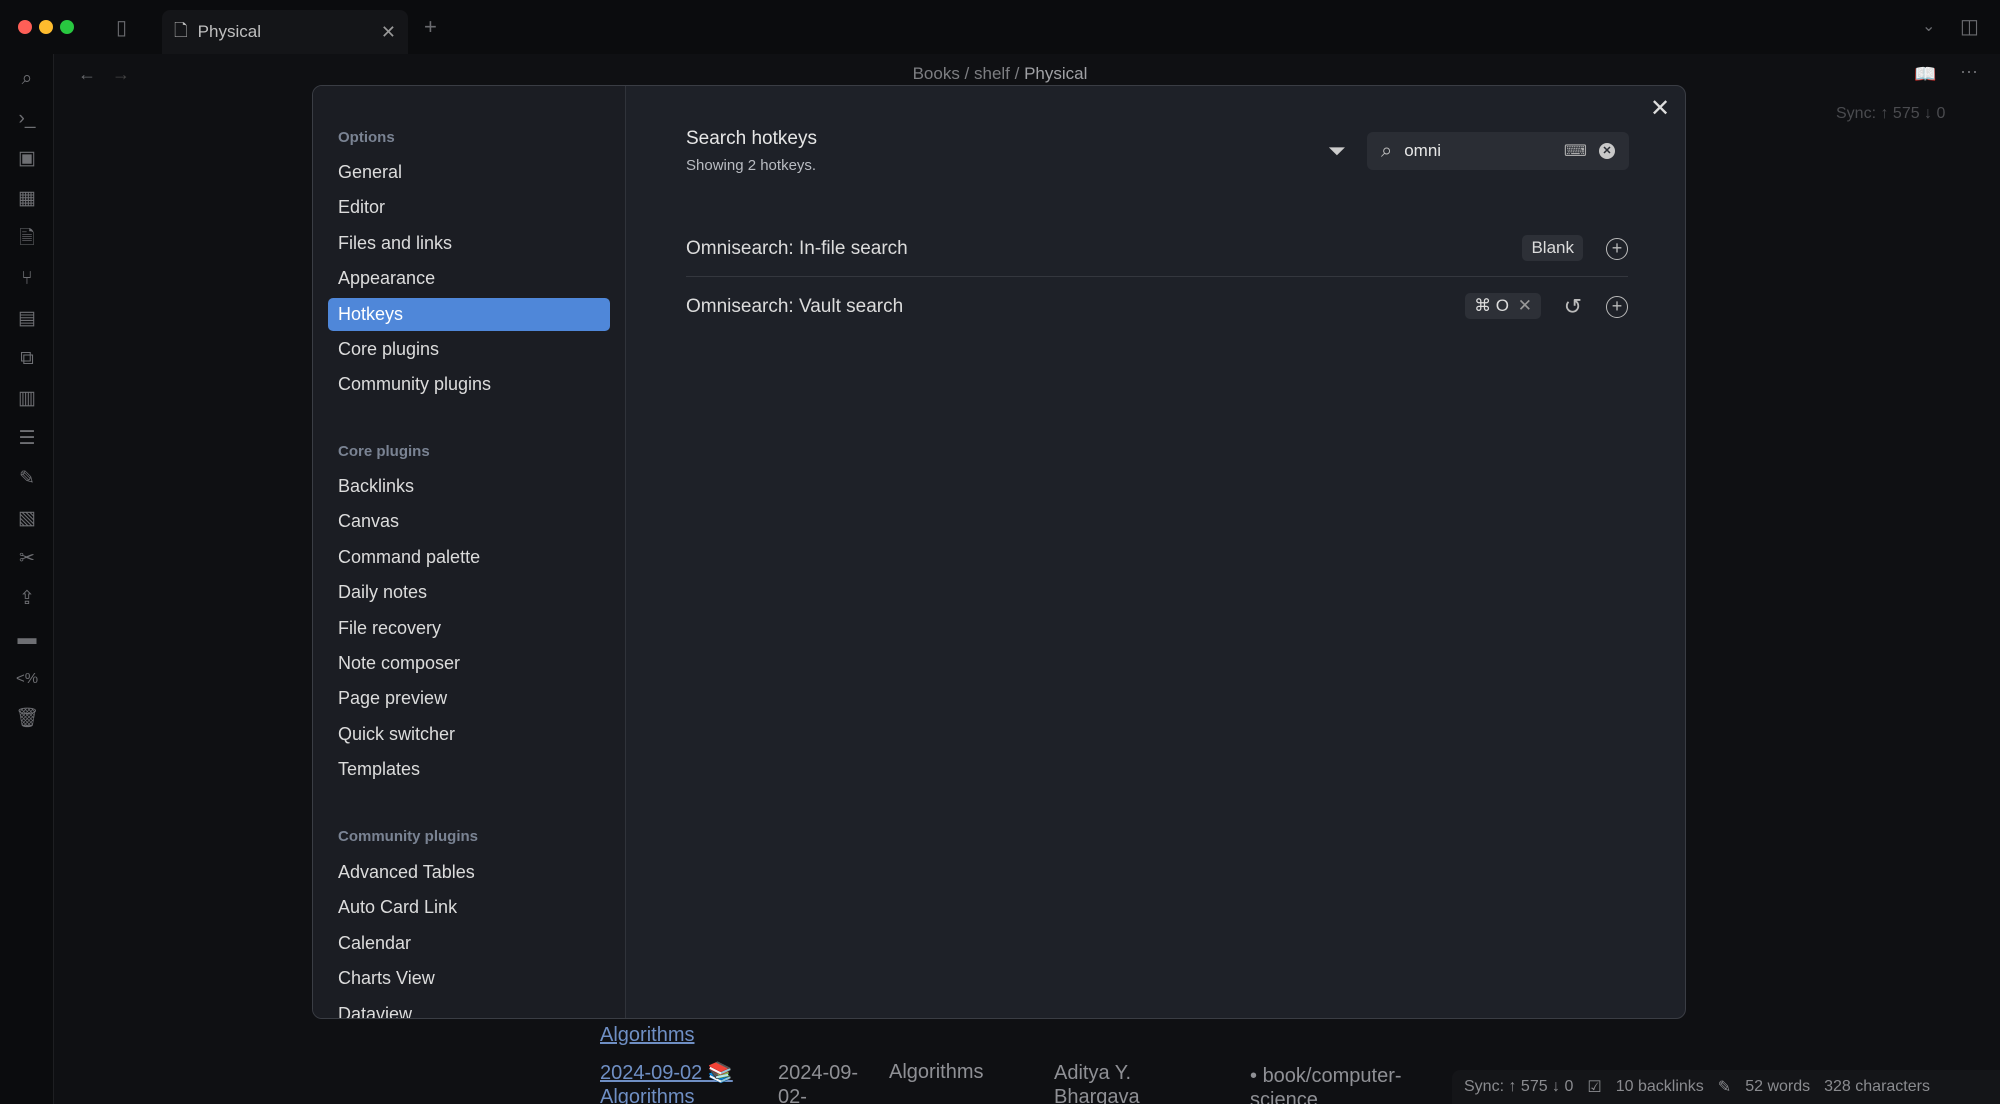 Image resolution: width=2000 pixels, height=1104 pixels. What do you see at coordinates (27, 719) in the screenshot?
I see `trash-icon: 🗑` at bounding box center [27, 719].